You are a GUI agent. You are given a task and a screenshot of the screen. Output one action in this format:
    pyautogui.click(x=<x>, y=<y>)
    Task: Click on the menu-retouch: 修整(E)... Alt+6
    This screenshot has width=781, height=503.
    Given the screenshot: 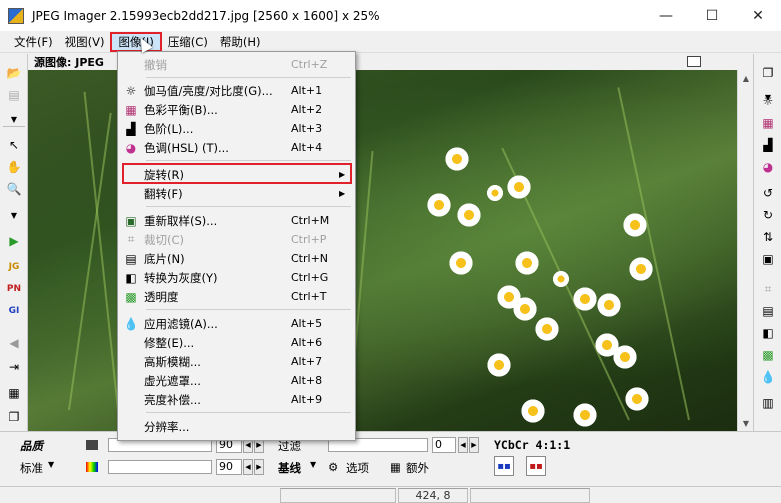 What is the action you would take?
    pyautogui.click(x=236, y=342)
    